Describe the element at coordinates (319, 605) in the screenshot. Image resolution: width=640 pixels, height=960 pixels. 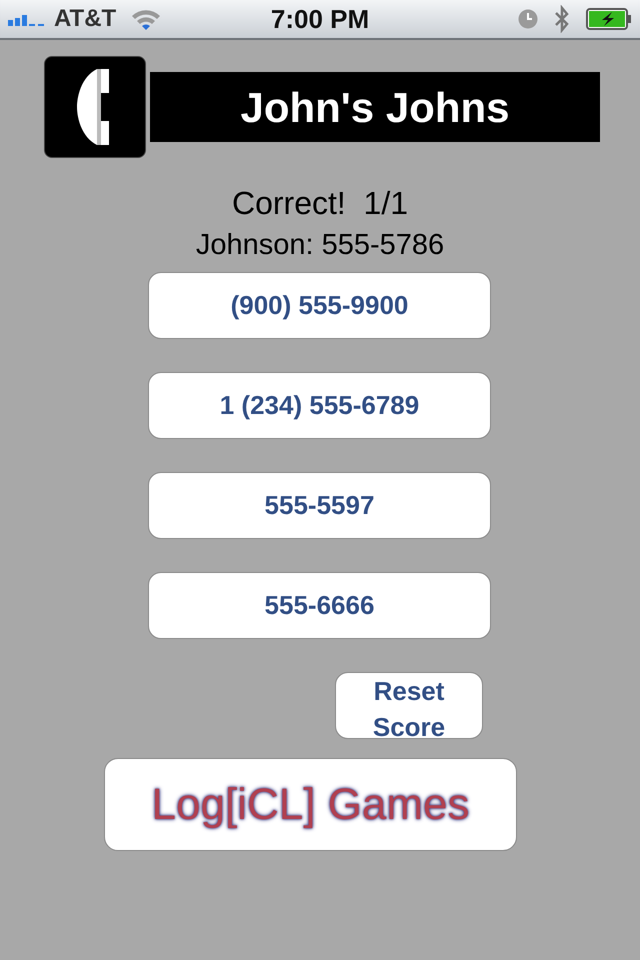
I see `answer-button: 555-6666` at that location.